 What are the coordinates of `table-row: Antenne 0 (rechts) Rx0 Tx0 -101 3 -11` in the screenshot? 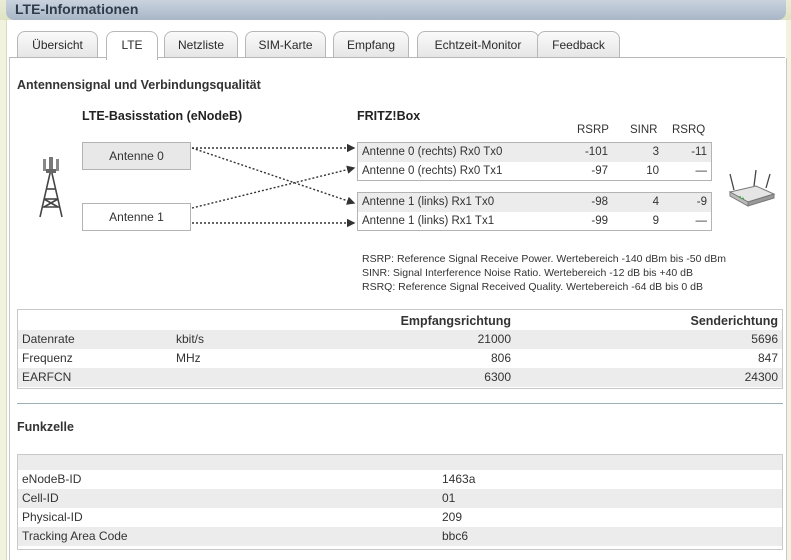 It's located at (534, 152).